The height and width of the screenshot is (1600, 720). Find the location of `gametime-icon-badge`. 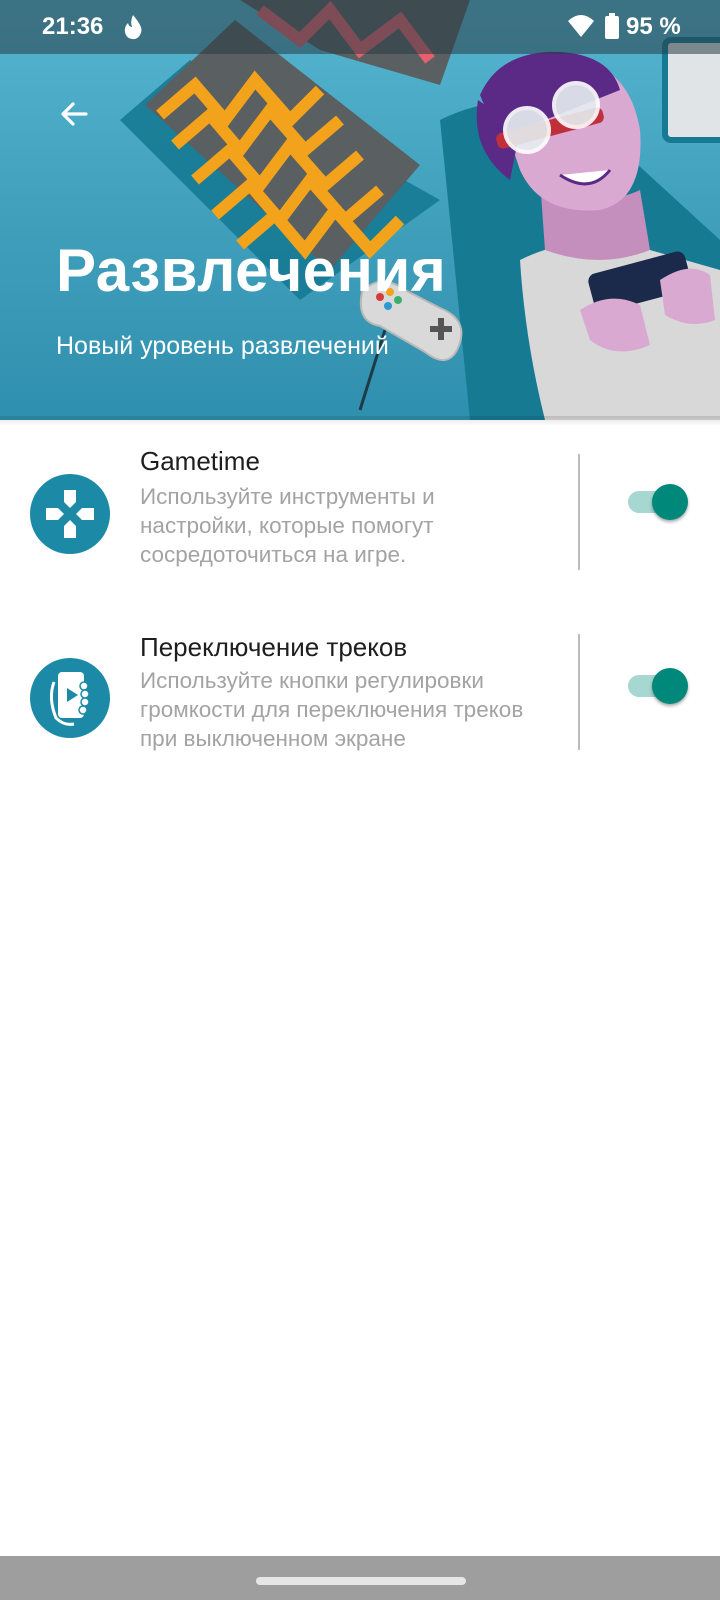

gametime-icon-badge is located at coordinates (70, 514).